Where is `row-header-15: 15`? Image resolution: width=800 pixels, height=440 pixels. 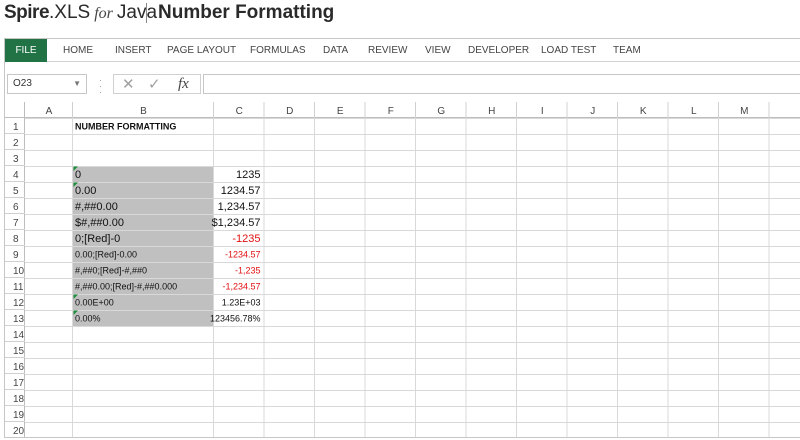 row-header-15: 15 is located at coordinates (19, 351).